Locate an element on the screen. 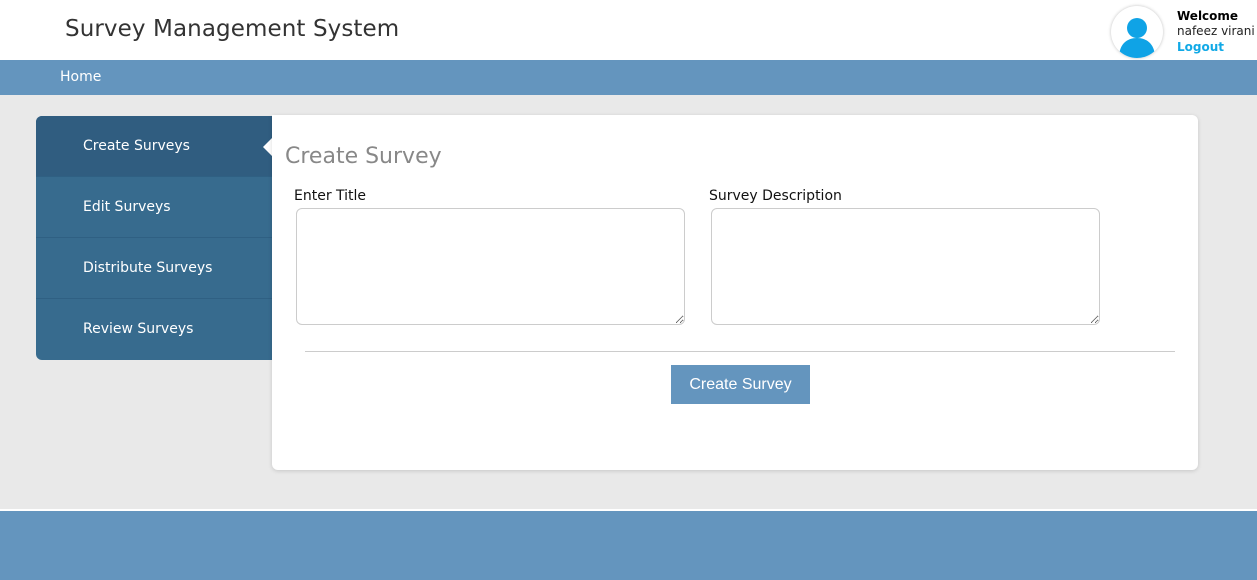 This screenshot has width=1257, height=580. avatar is located at coordinates (1137, 32).